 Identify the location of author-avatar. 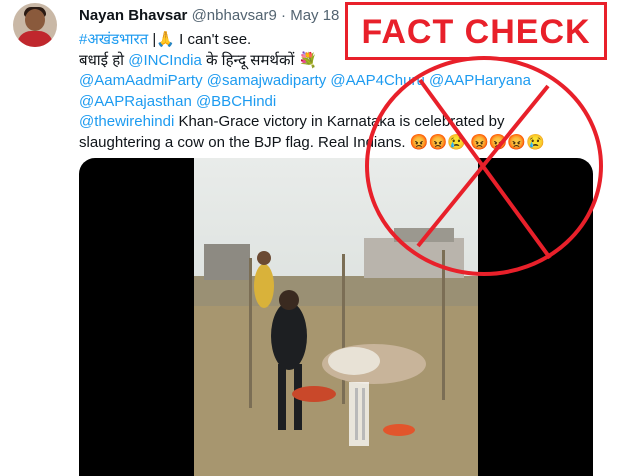
(35, 25).